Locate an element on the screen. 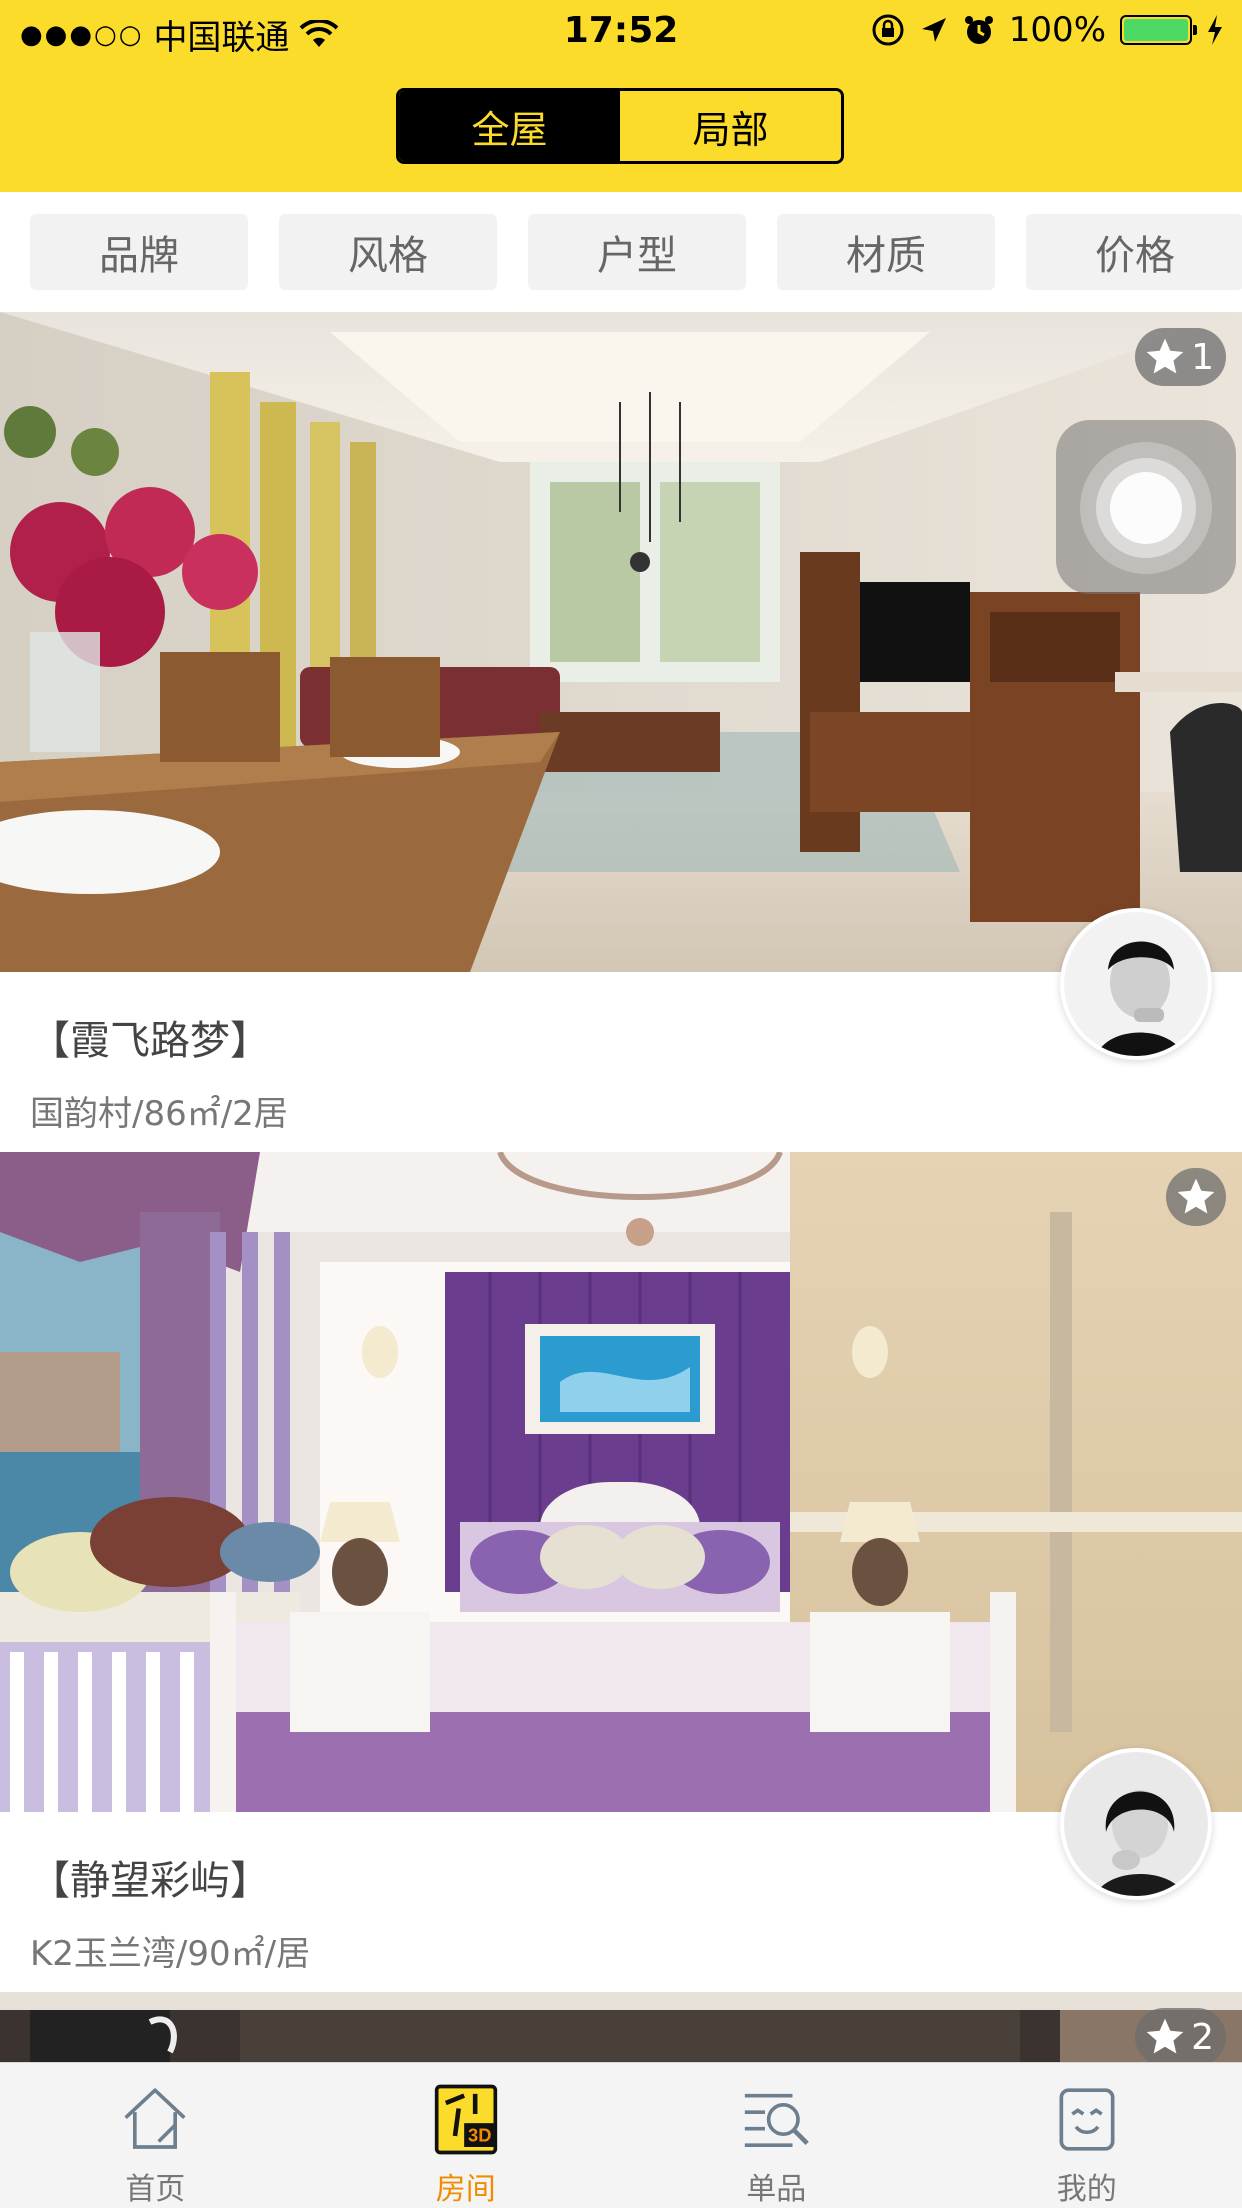 The width and height of the screenshot is (1242, 2208). filter-brand: 品牌 is located at coordinates (139, 252).